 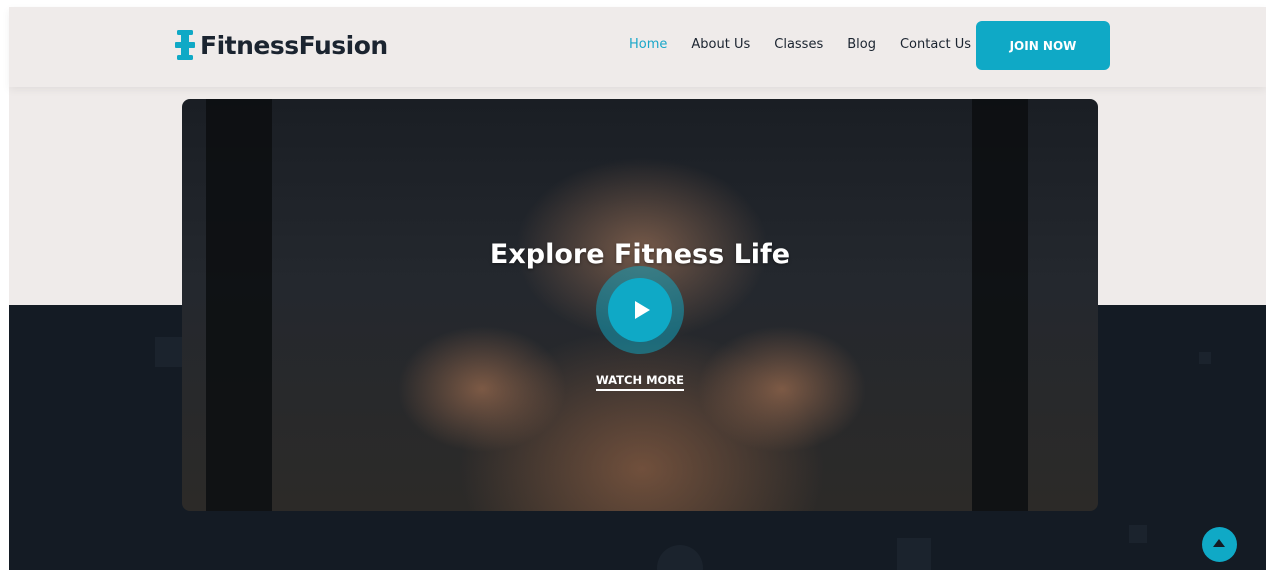 I want to click on gym-rack-left, so click(x=239, y=305).